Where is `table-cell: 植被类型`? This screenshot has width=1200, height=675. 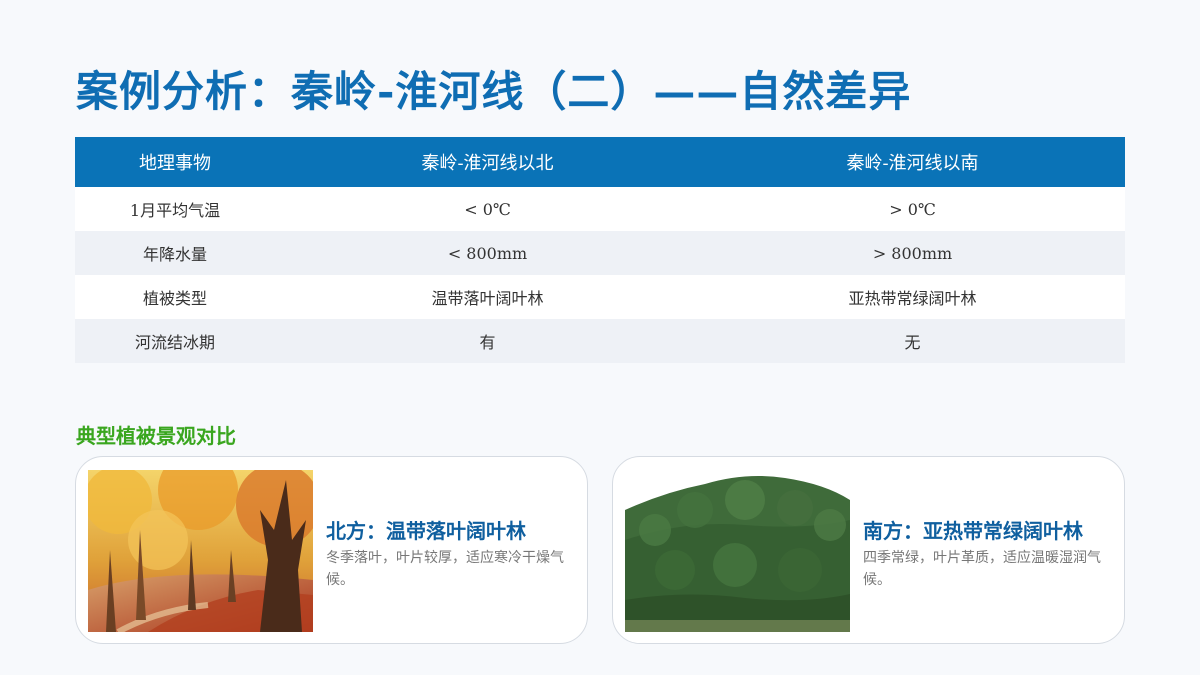 table-cell: 植被类型 is located at coordinates (175, 297).